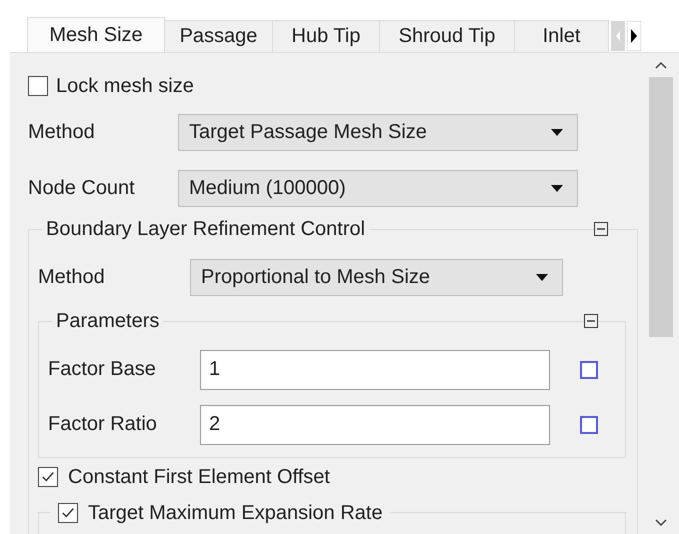  I want to click on tab: Passage, so click(218, 36).